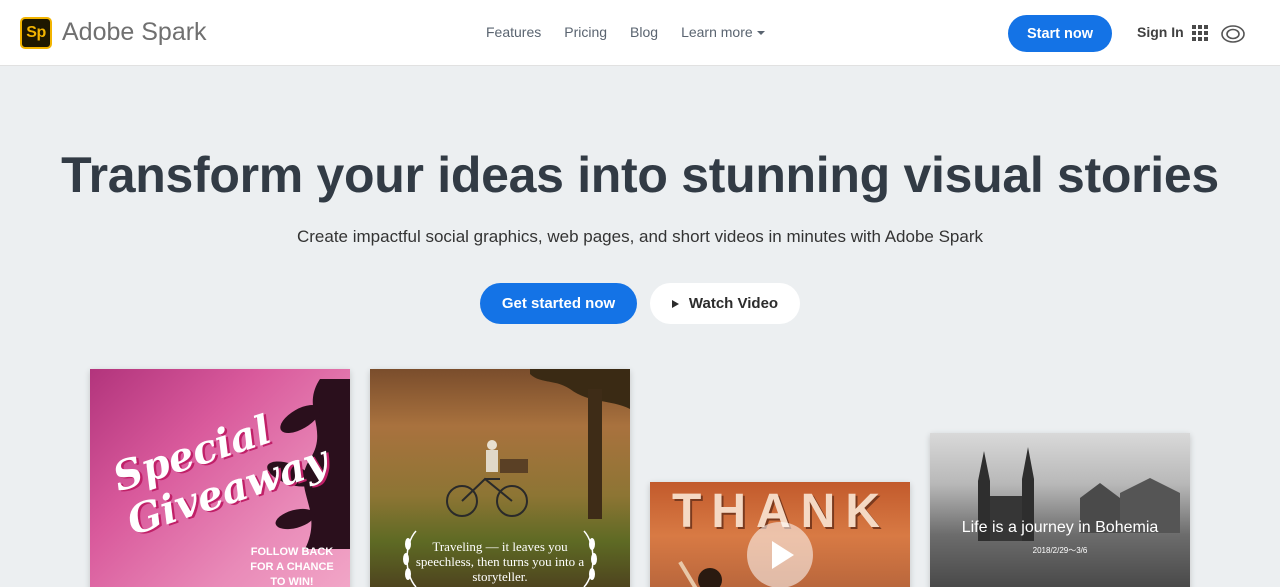  I want to click on nav-learn-more: Learn more, so click(723, 32).